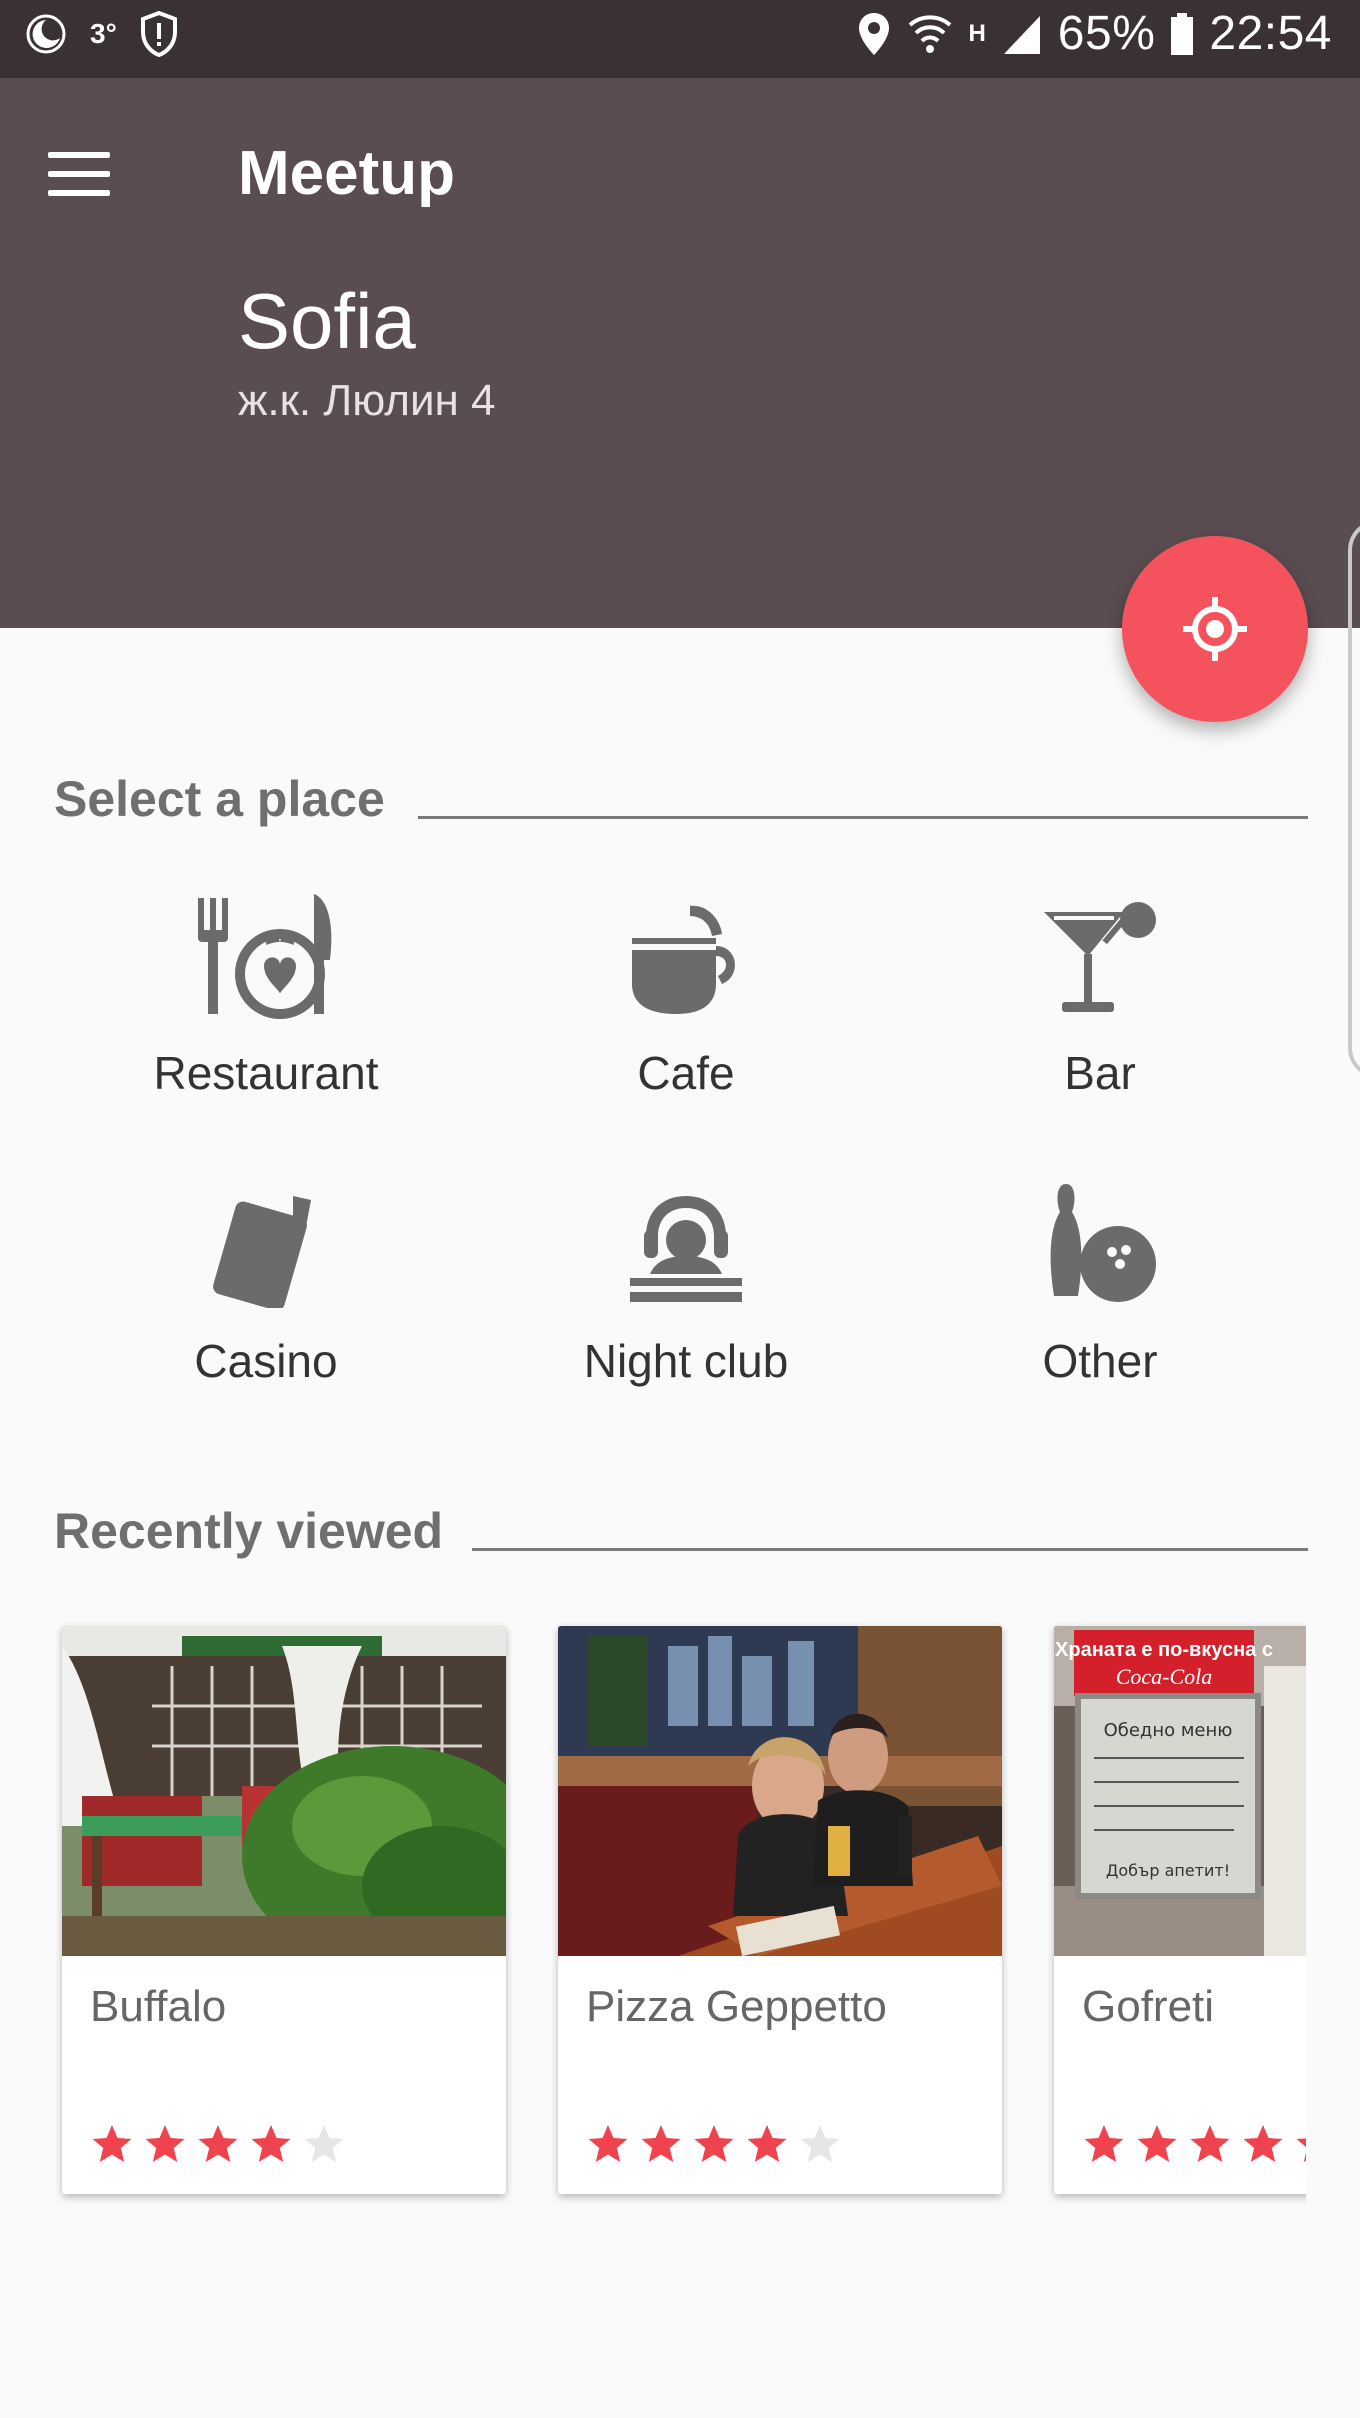 This screenshot has height=2418, width=1360. I want to click on clock-text: 22:54, so click(1270, 33).